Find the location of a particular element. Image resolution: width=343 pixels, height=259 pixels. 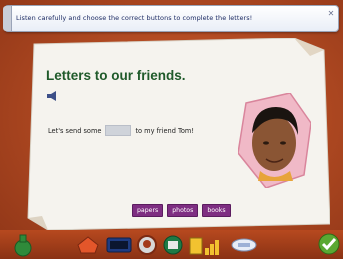

potion-icon is located at coordinates (23, 245).